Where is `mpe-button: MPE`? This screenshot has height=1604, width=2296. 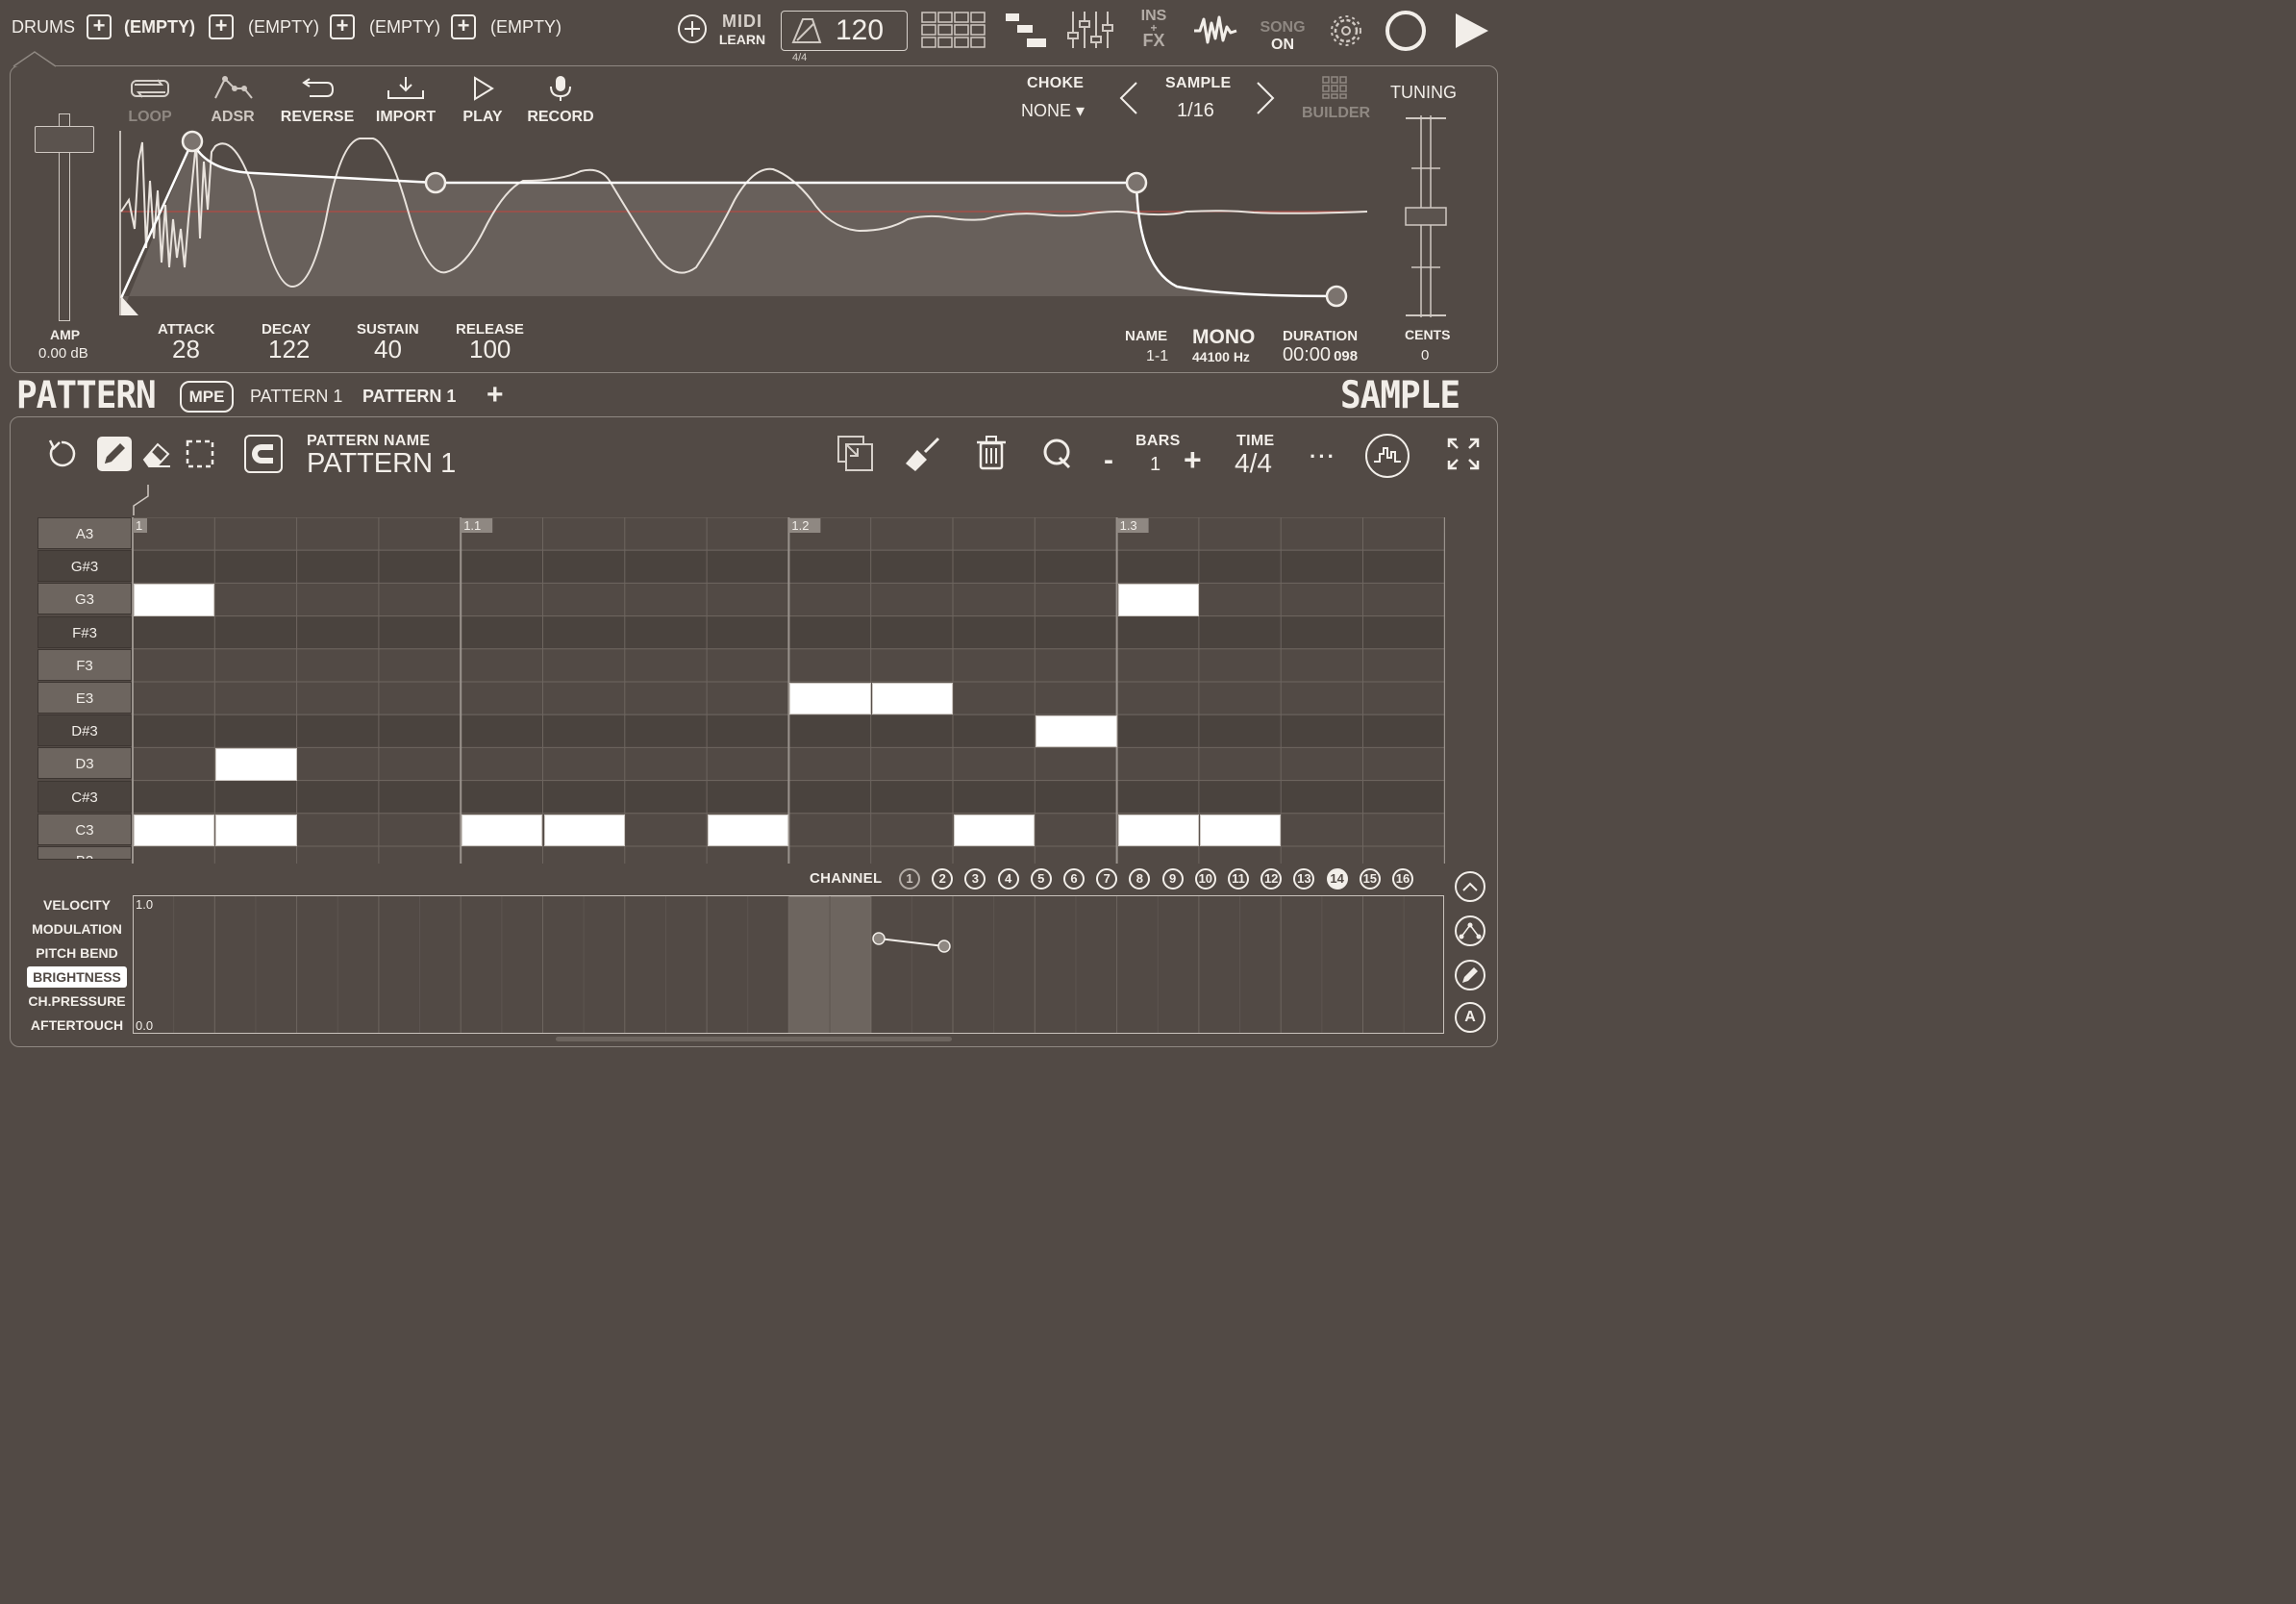
mpe-button: MPE is located at coordinates (207, 397).